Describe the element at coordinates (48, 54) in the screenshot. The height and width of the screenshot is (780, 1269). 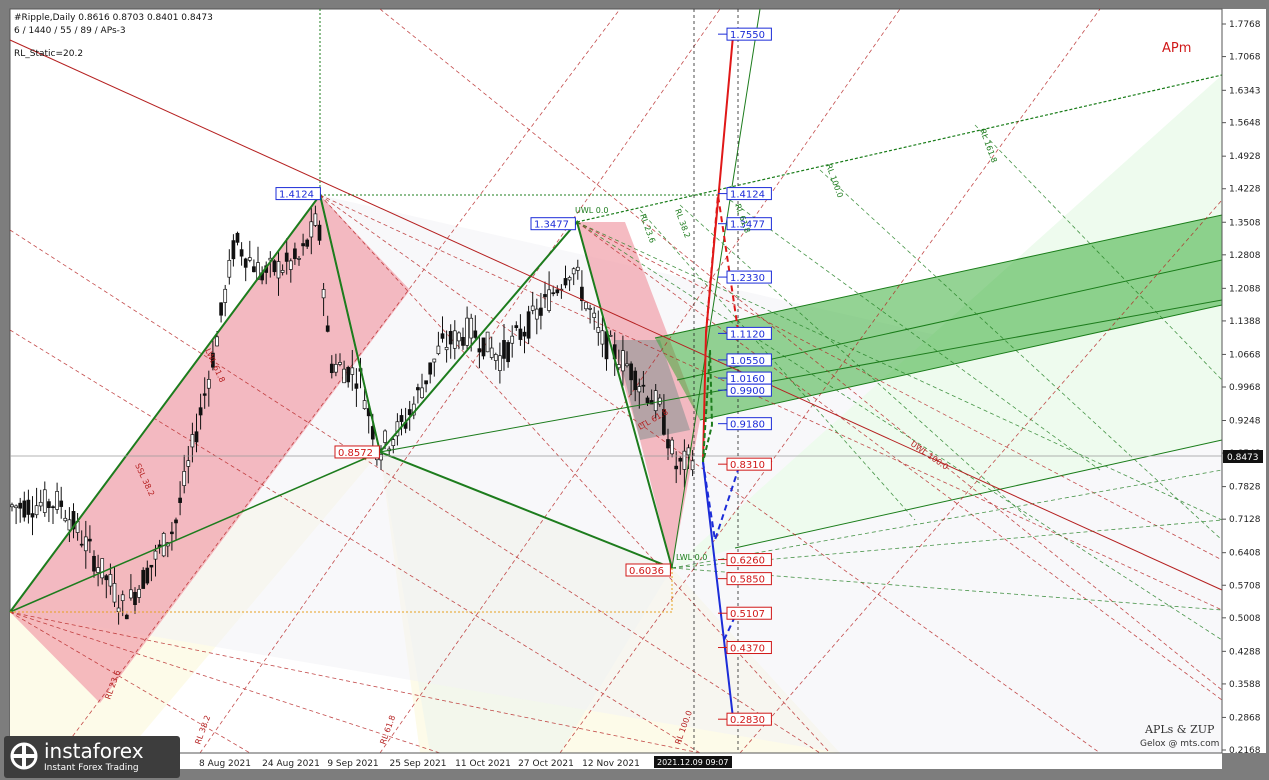
I see `rl-static: RL_Static=20.2` at that location.